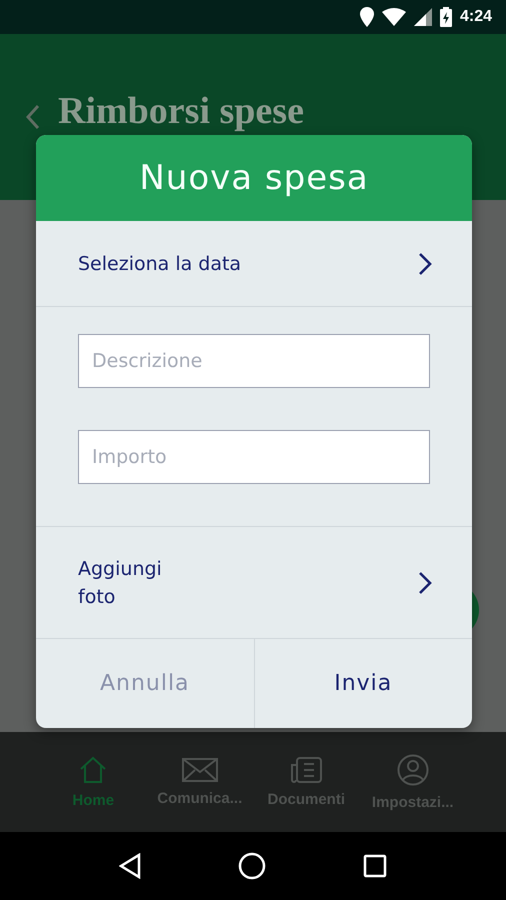  What do you see at coordinates (200, 770) in the screenshot?
I see `mail-icon` at bounding box center [200, 770].